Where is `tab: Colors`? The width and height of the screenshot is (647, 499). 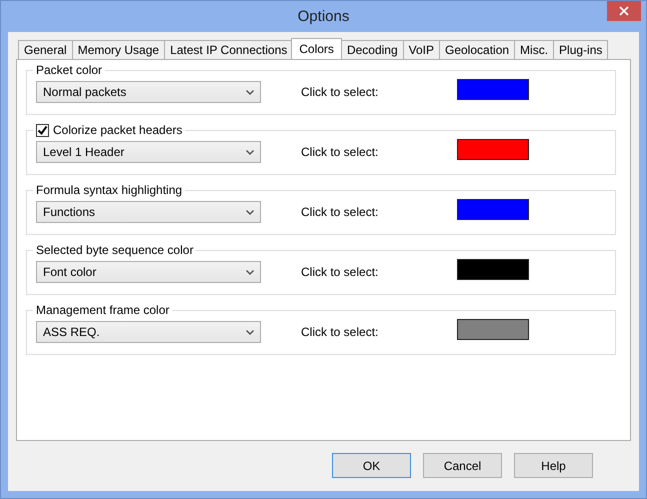
tab: Colors is located at coordinates (316, 48).